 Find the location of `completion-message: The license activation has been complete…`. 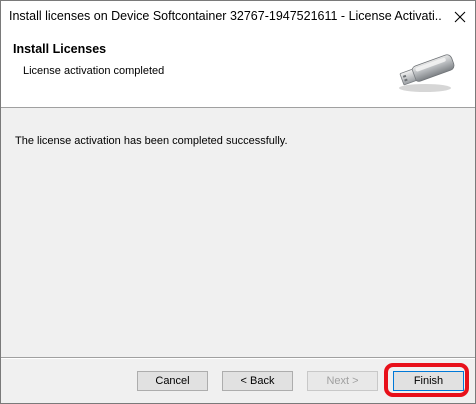

completion-message: The license activation has been complete… is located at coordinates (151, 141).